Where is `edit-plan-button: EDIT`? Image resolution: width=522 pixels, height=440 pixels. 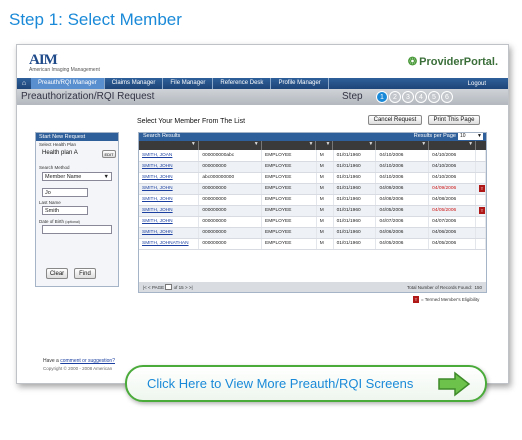 edit-plan-button: EDIT is located at coordinates (109, 154).